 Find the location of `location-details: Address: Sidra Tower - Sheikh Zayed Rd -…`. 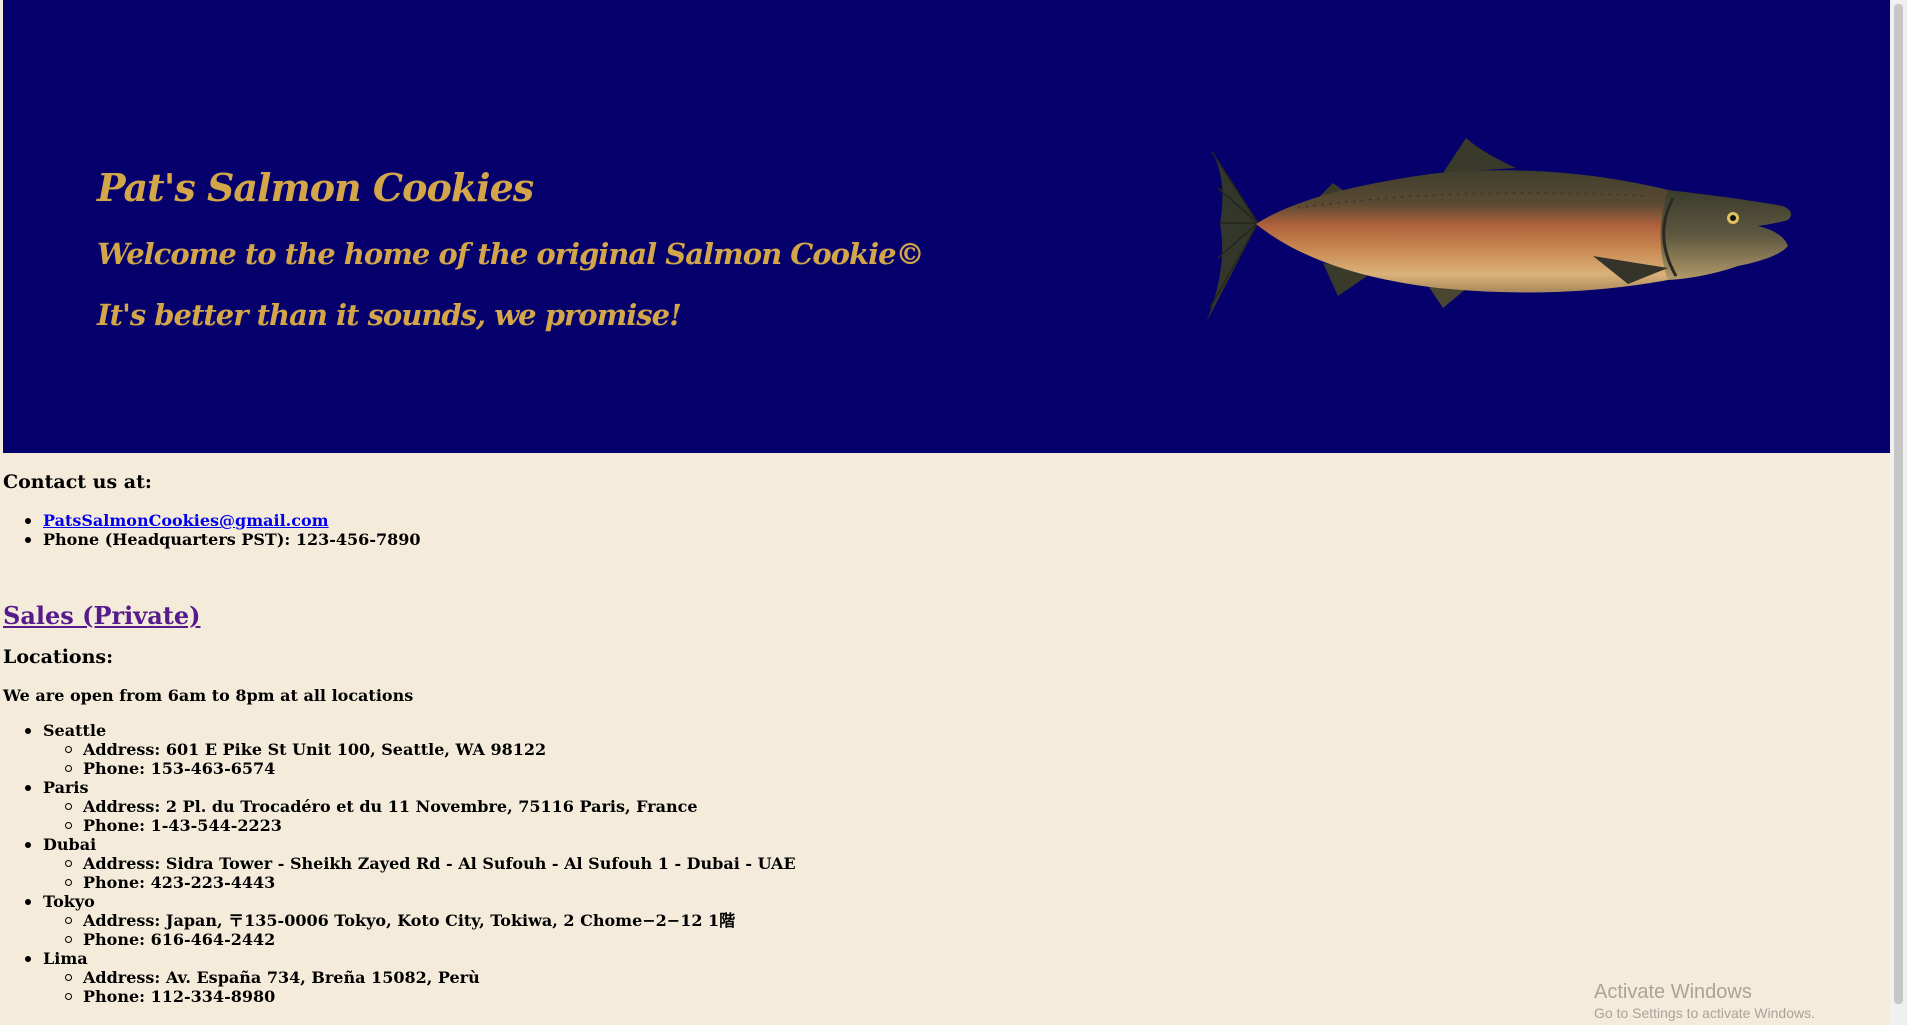

location-details: Address: Sidra Tower - Sheikh Zayed Rd -… is located at coordinates (419, 873).